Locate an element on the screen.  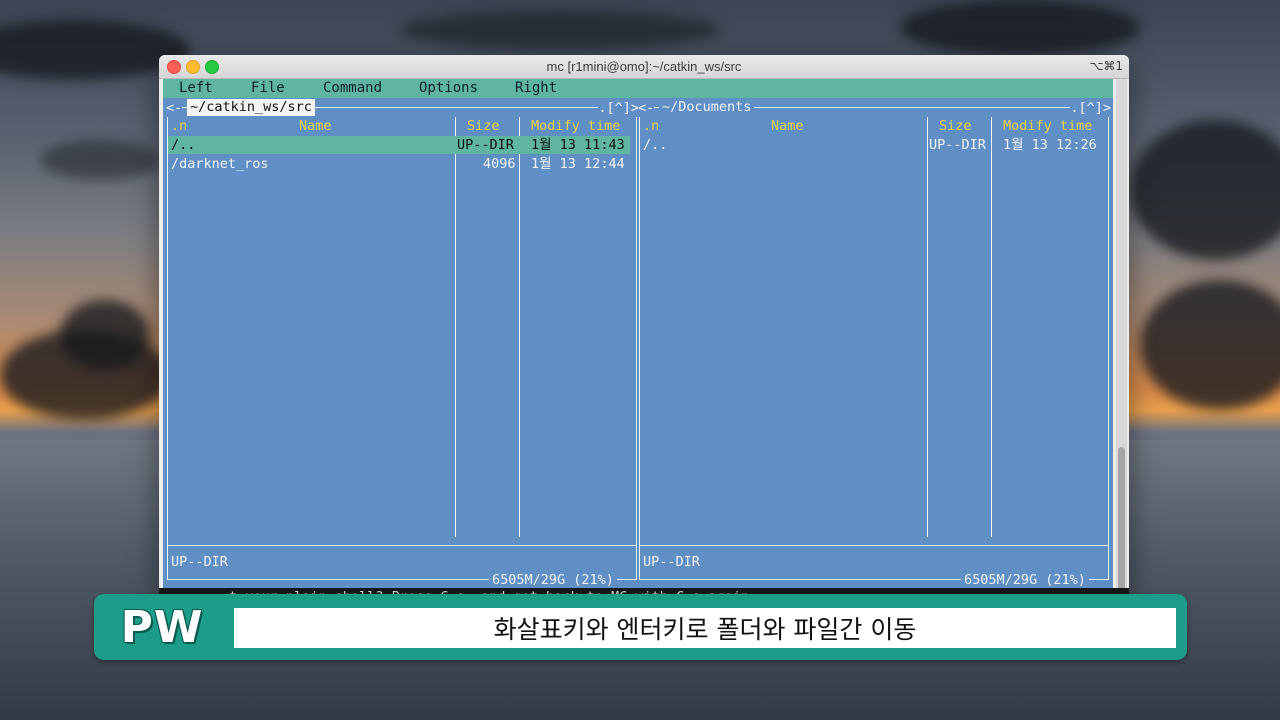
menu-options: Options is located at coordinates (448, 88).